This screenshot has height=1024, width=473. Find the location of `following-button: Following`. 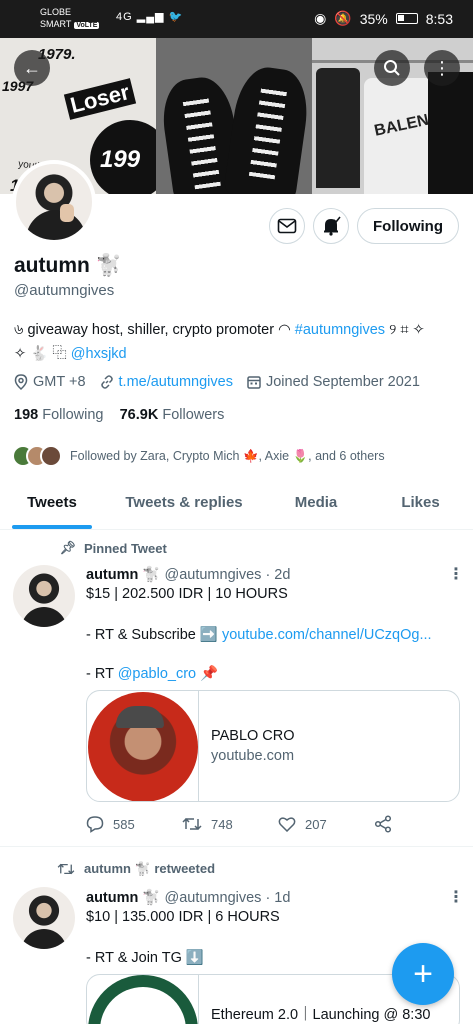

following-button: Following is located at coordinates (408, 226).